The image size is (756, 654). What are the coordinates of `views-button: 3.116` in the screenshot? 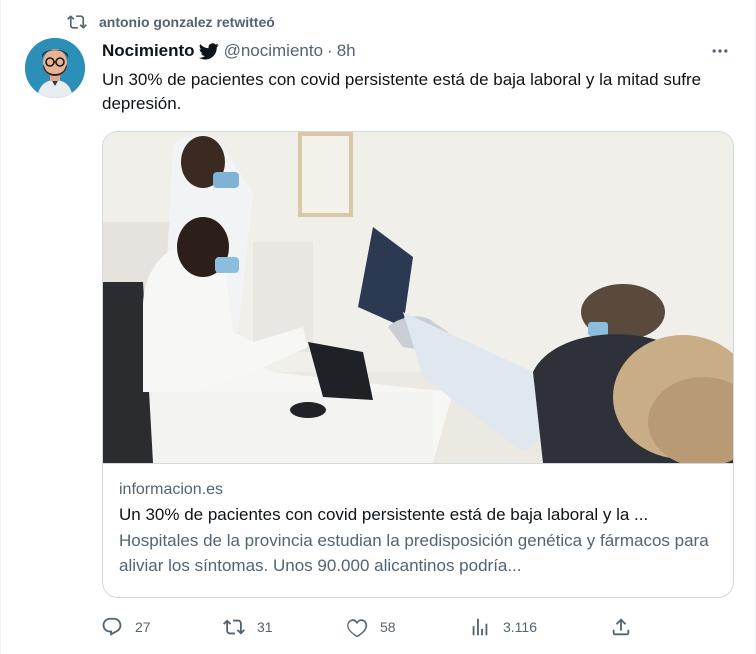 It's located at (503, 627).